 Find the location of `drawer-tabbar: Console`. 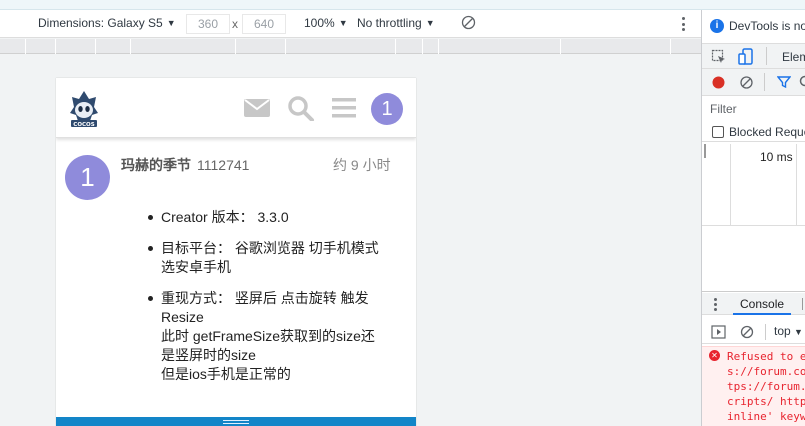

drawer-tabbar: Console is located at coordinates (753, 304).